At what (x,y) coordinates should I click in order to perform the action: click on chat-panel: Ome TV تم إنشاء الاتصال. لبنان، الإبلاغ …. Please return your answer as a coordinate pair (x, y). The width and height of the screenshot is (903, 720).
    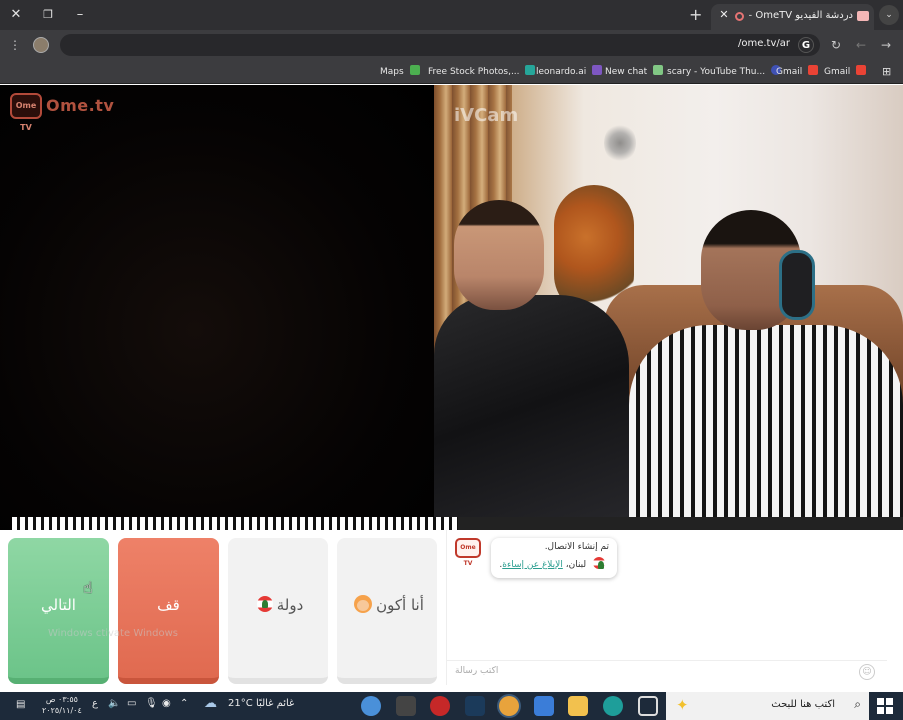
    Looking at the image, I should click on (666, 607).